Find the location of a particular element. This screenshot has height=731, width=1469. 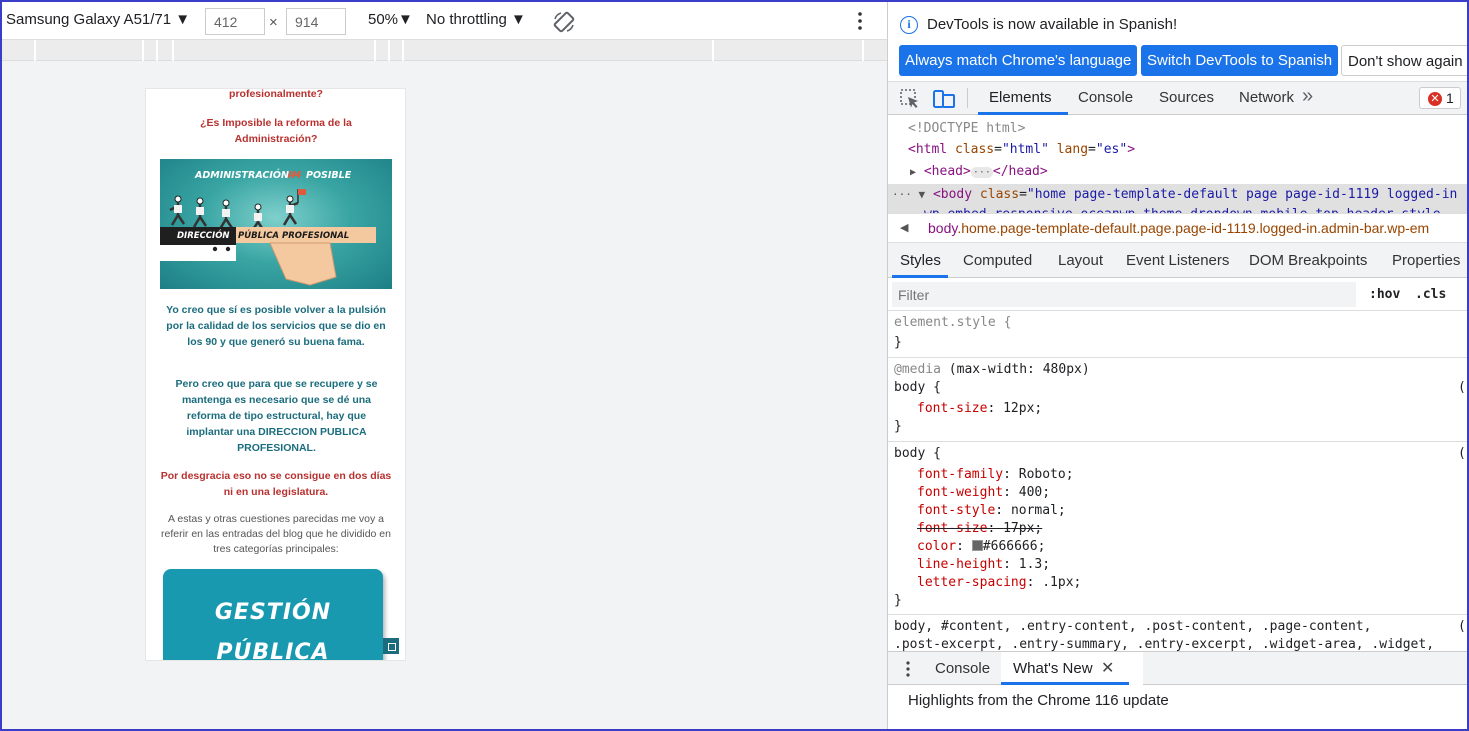

image-title-strike: IM is located at coordinates (295, 175).